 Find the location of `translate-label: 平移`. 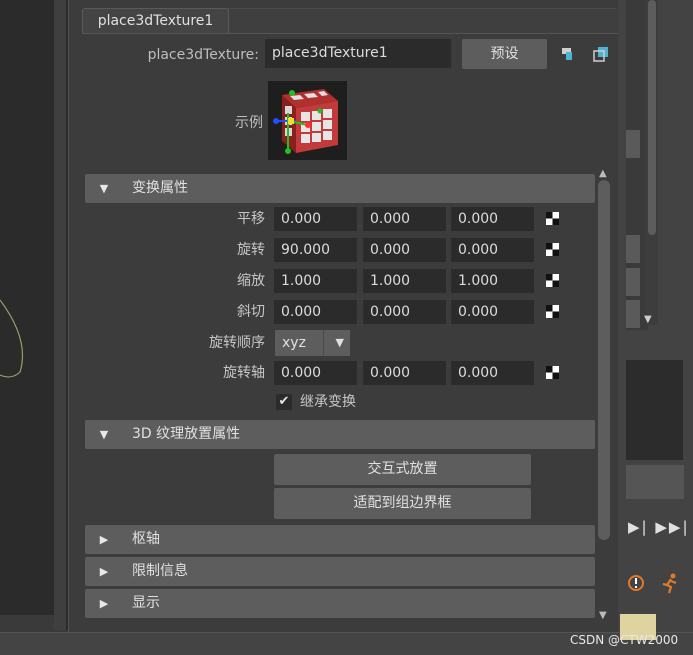

translate-label: 平移 is located at coordinates (251, 219).